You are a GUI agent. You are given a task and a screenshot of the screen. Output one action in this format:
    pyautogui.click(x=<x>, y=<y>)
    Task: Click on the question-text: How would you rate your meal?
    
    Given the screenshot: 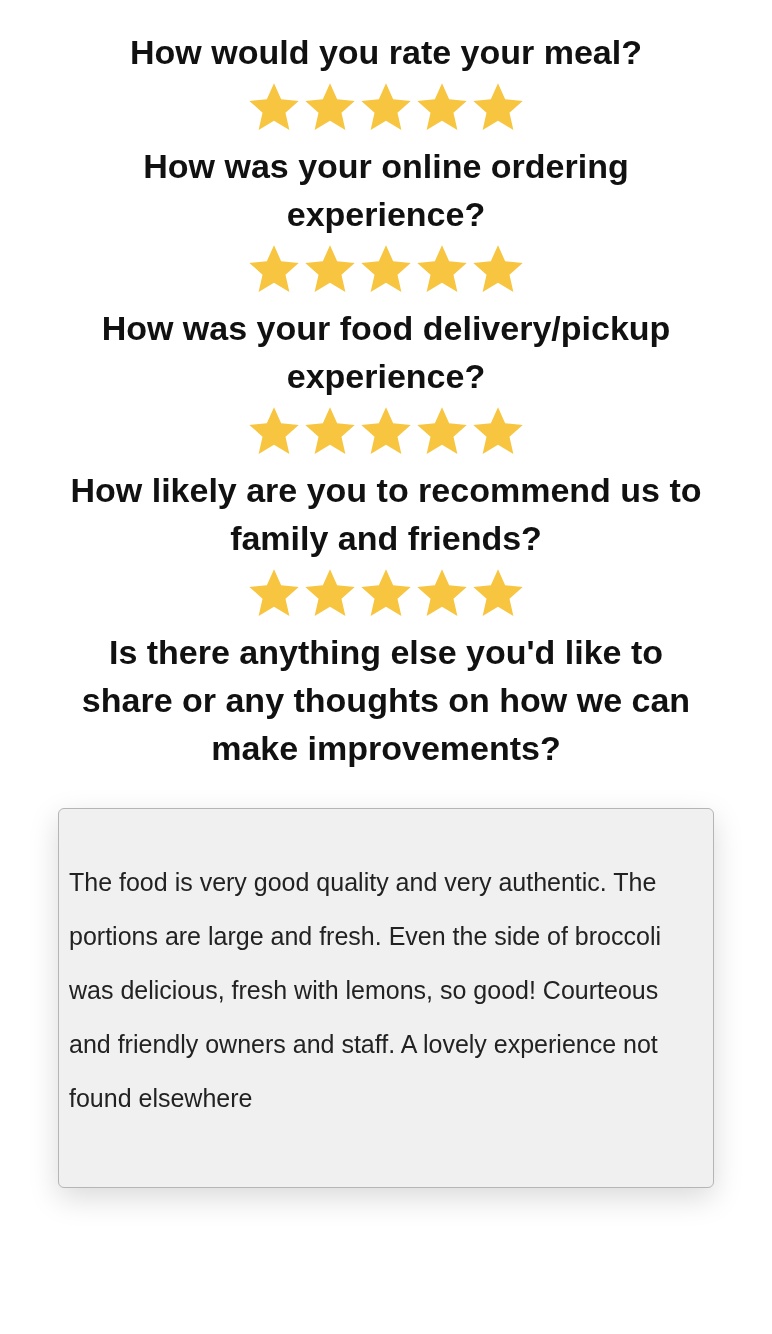 What is the action you would take?
    pyautogui.click(x=386, y=52)
    